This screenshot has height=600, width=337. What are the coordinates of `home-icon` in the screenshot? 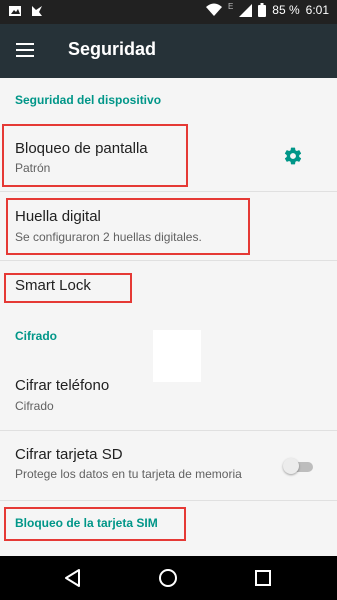 It's located at (168, 578).